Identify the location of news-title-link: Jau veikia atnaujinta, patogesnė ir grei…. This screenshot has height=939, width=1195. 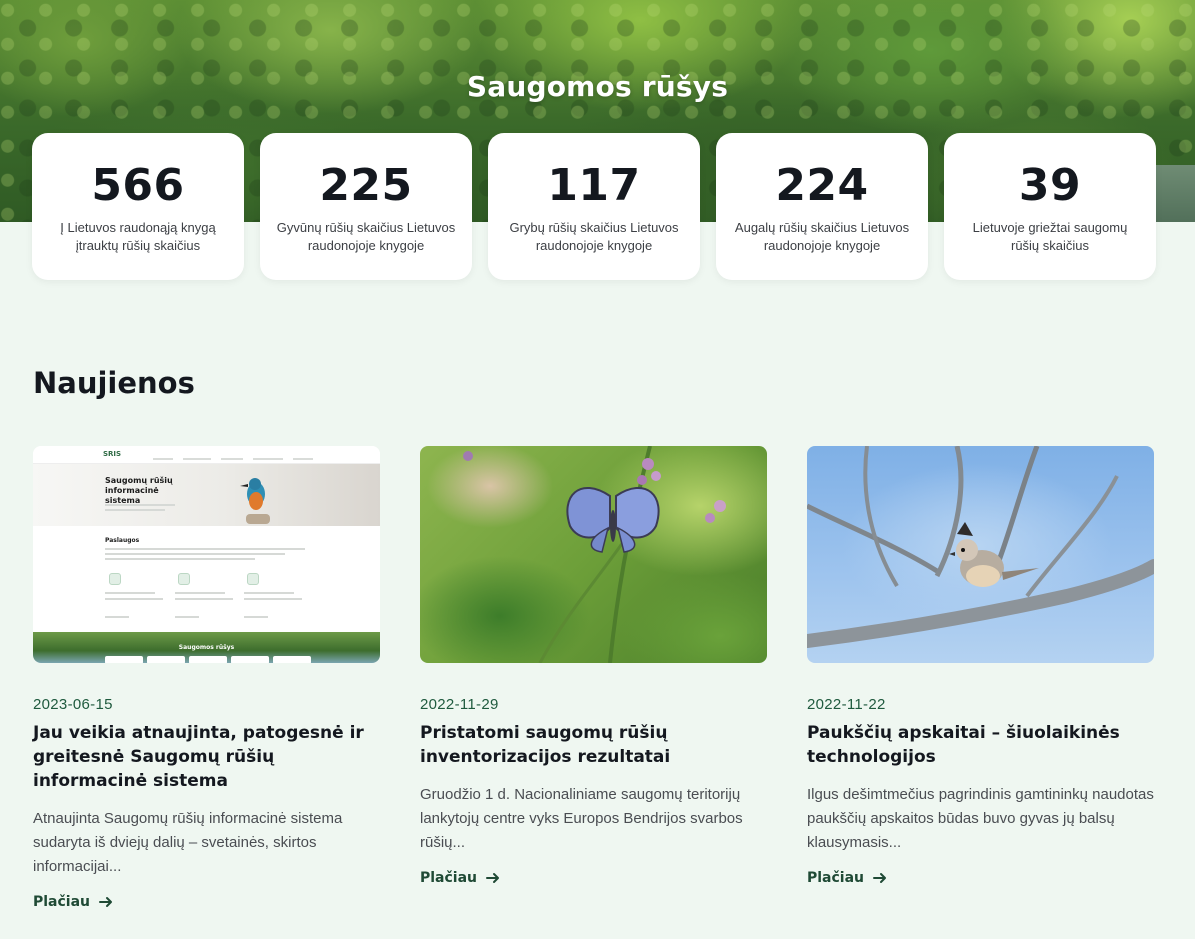
(206, 757).